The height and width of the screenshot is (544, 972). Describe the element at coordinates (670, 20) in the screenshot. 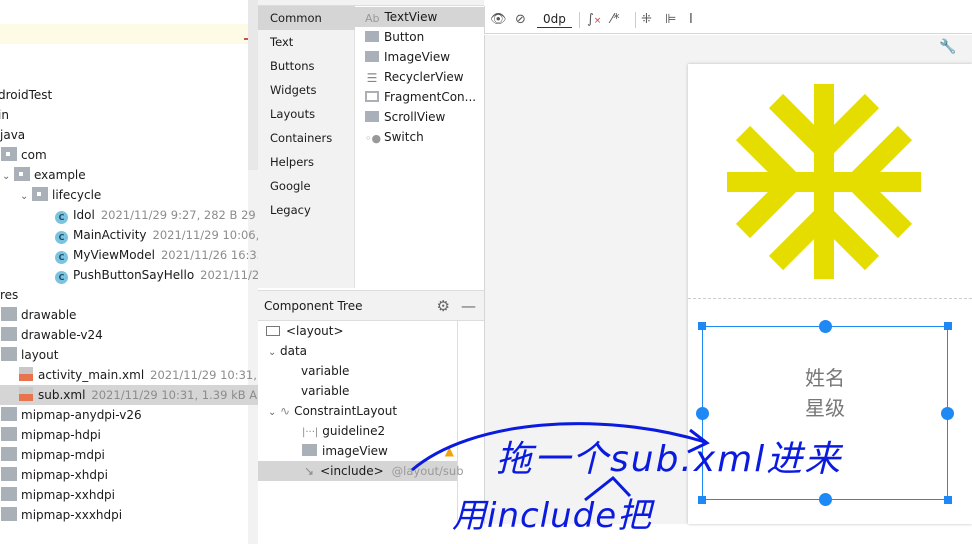

I see `align-icon: ⊫` at that location.